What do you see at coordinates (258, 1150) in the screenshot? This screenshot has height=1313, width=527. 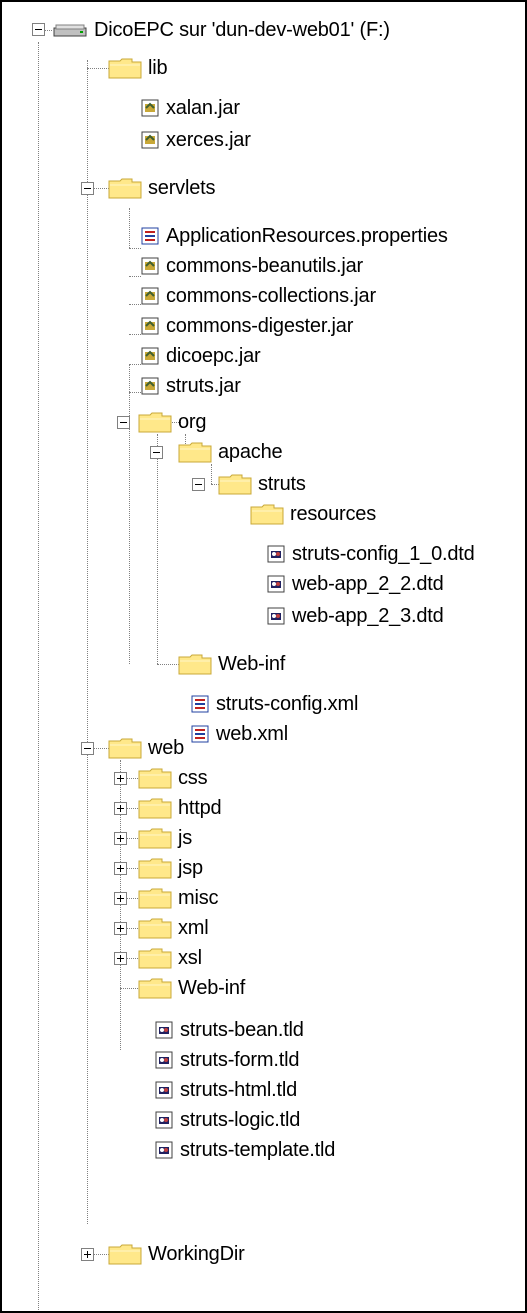 I see `tree-label: struts-template.tld` at bounding box center [258, 1150].